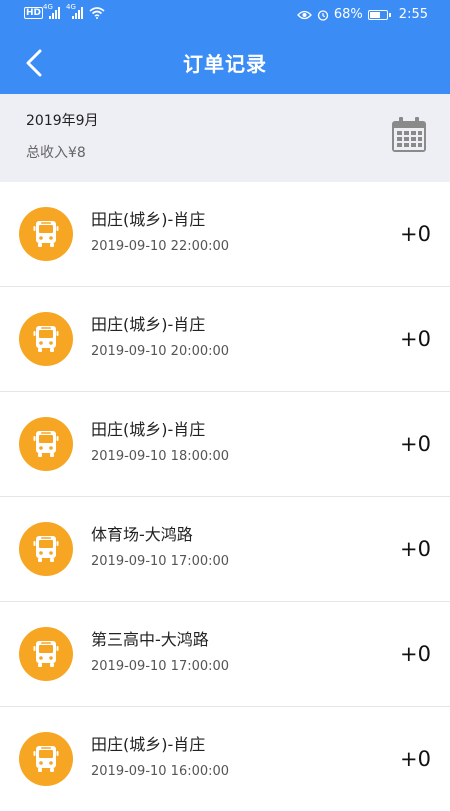 This screenshot has height=811, width=450. I want to click on order-row: 体育场-大鸿路 2019-09-10 17:00:00 +0, so click(225, 549).